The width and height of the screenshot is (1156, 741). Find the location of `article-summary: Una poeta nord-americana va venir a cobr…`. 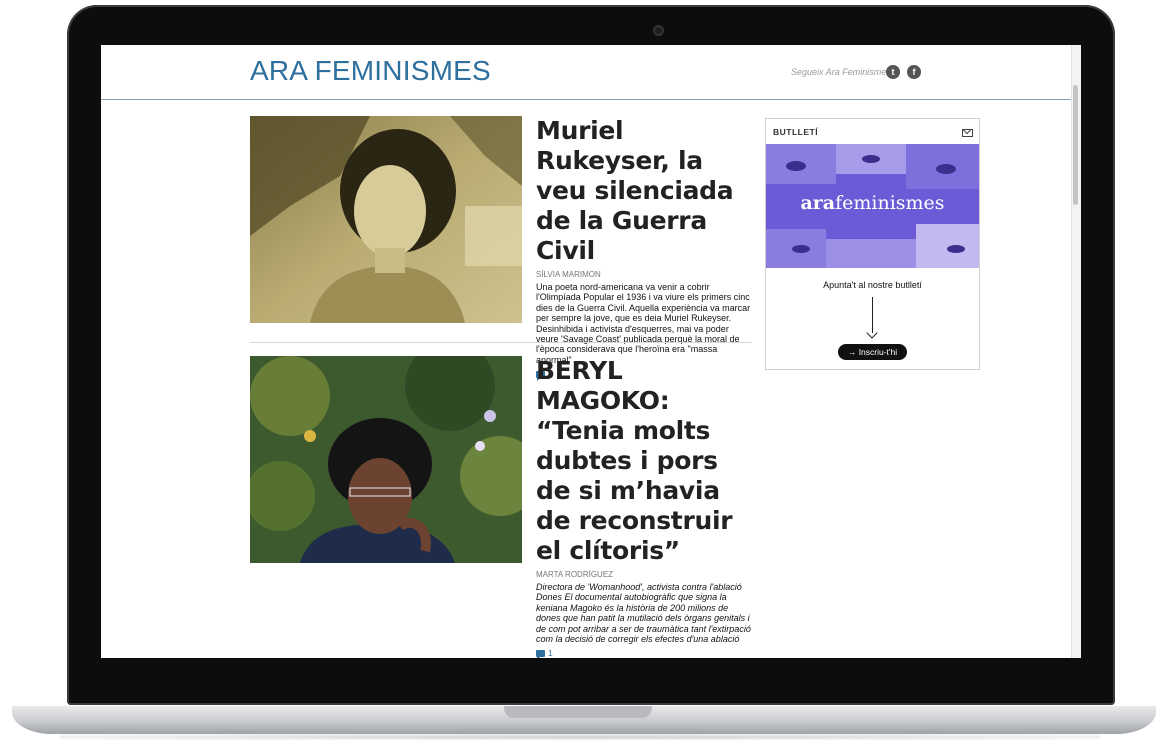

article-summary: Una poeta nord-americana va venir a cobr… is located at coordinates (643, 323).